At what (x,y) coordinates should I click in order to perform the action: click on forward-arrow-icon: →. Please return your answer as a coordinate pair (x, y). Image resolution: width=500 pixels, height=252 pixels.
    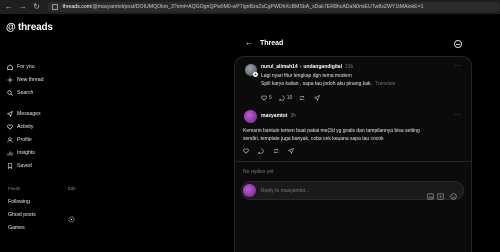
    Looking at the image, I should click on (23, 7).